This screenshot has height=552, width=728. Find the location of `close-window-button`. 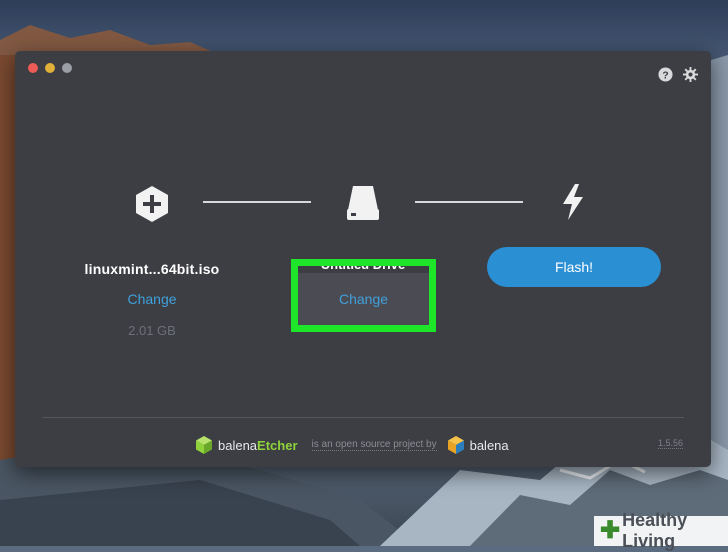

close-window-button is located at coordinates (33, 68).